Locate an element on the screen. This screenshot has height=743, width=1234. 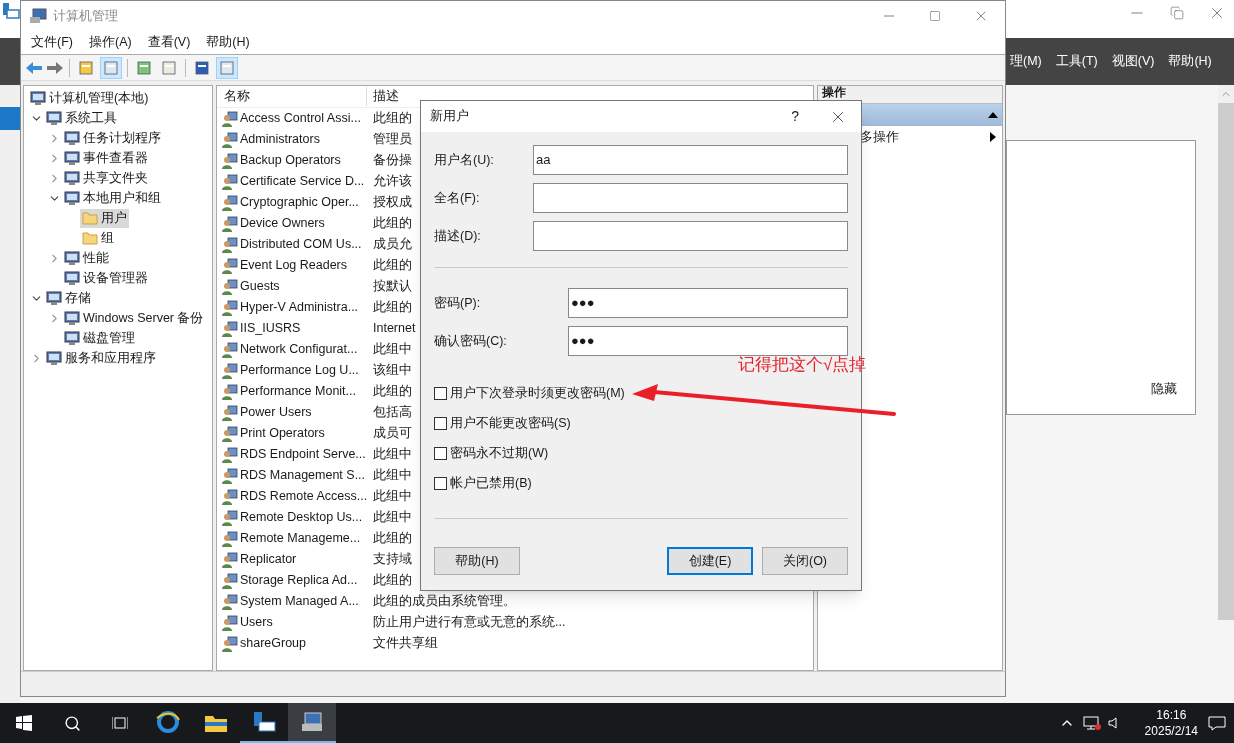
menu-item: 理(M) is located at coordinates (1026, 61).